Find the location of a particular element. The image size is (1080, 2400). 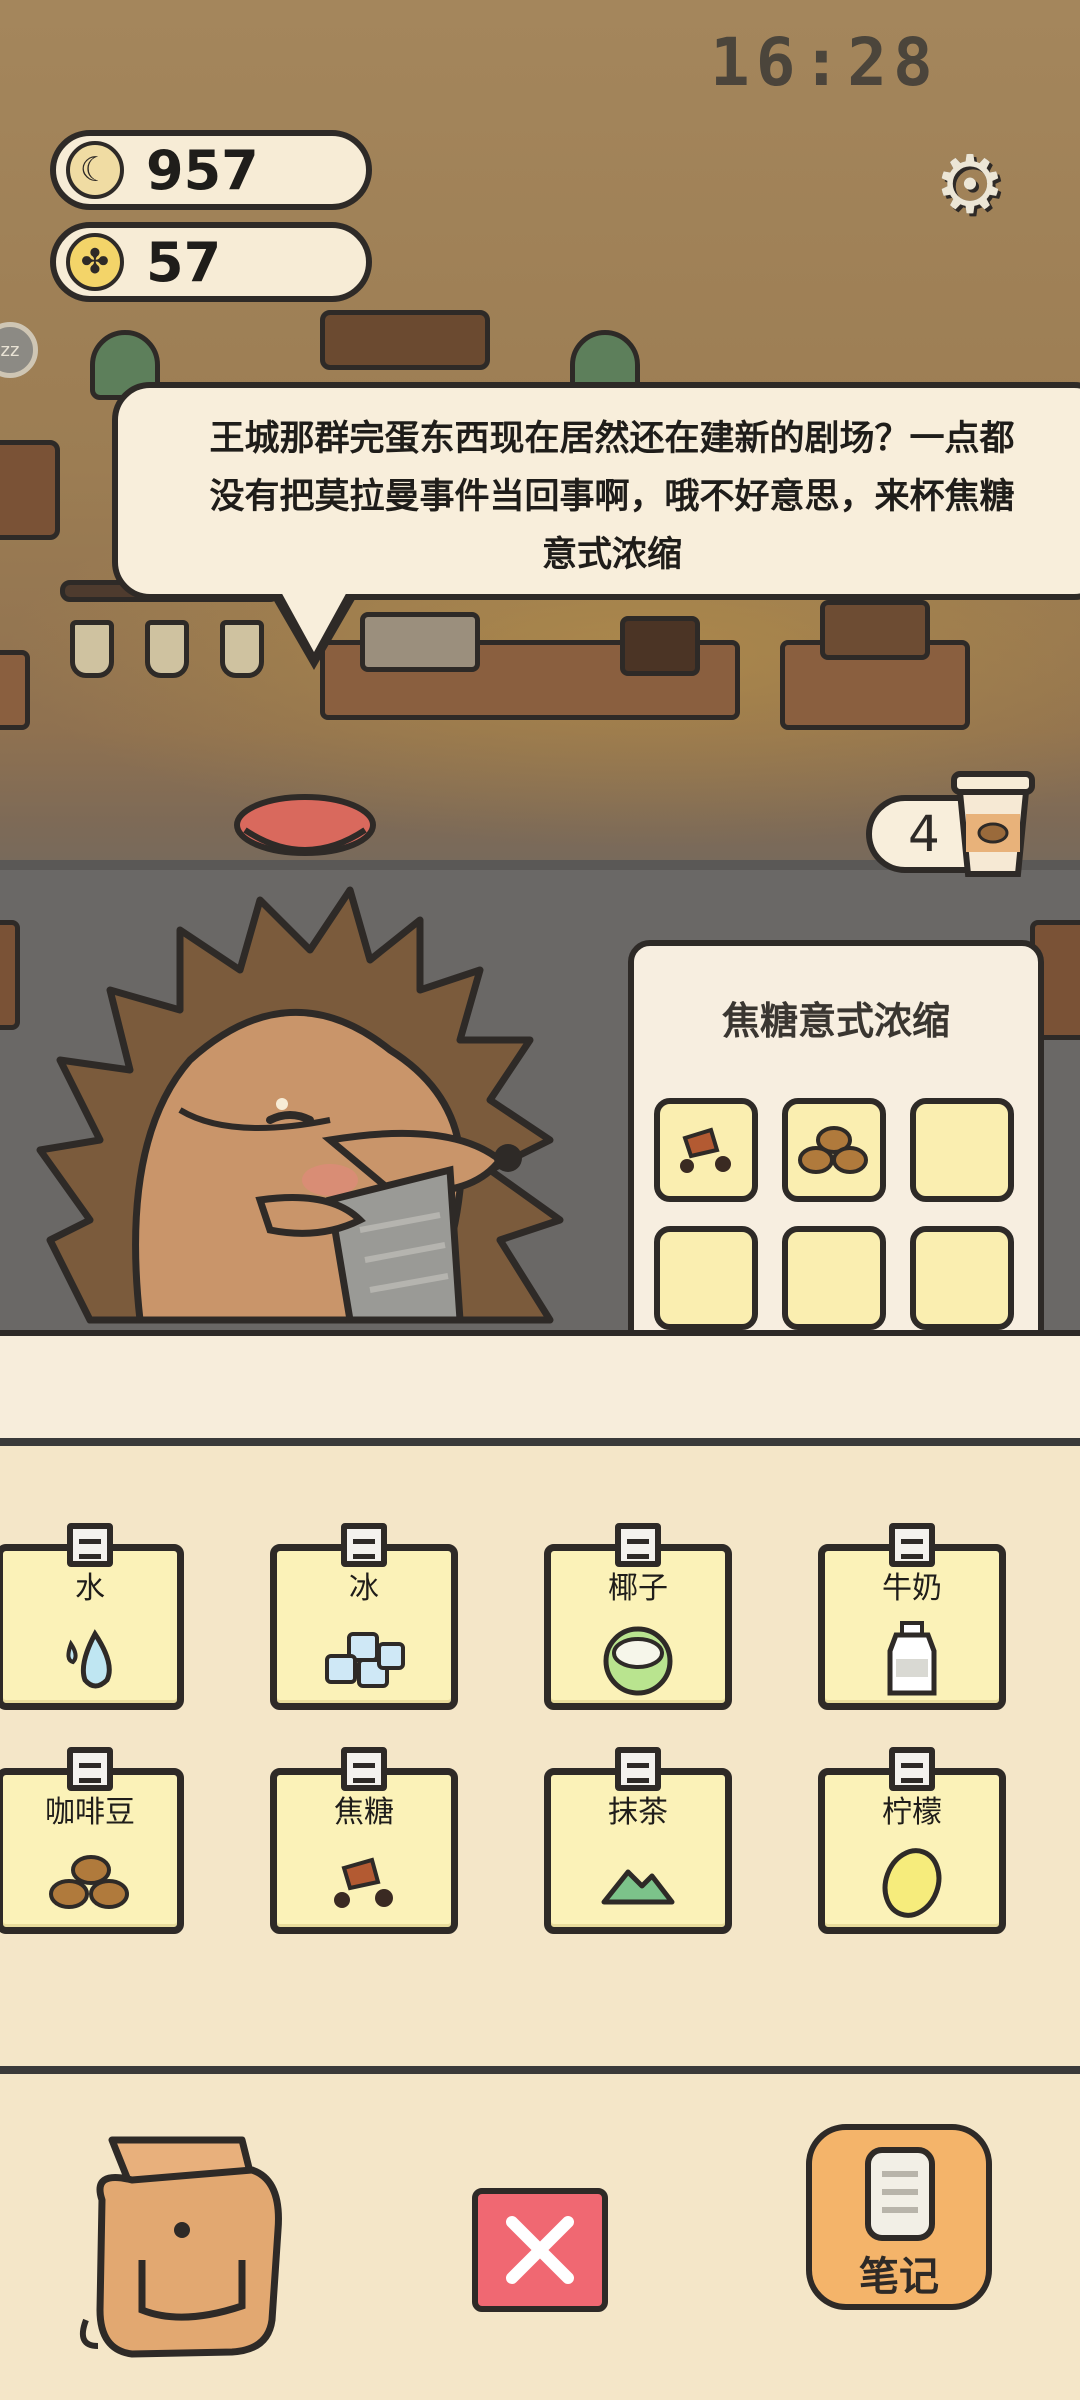

notes-button: 笔记 is located at coordinates (899, 2217).